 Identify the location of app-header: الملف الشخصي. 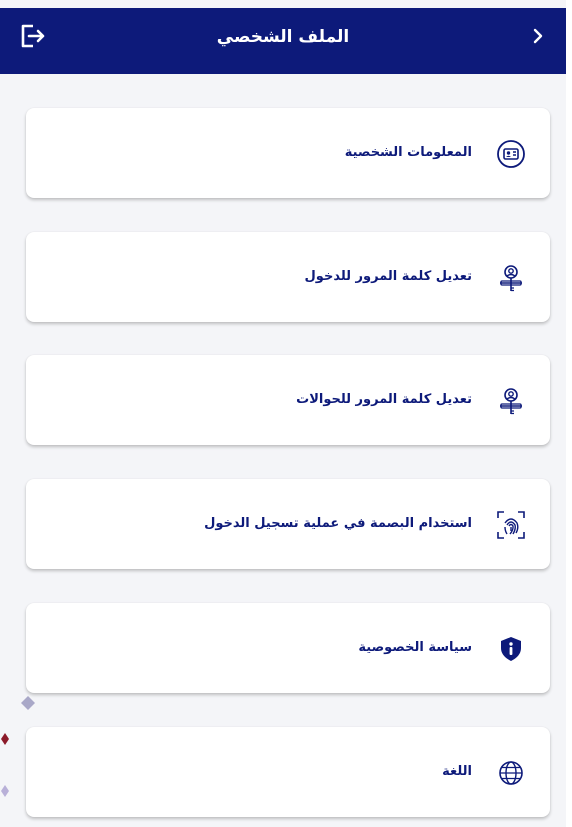
(283, 41).